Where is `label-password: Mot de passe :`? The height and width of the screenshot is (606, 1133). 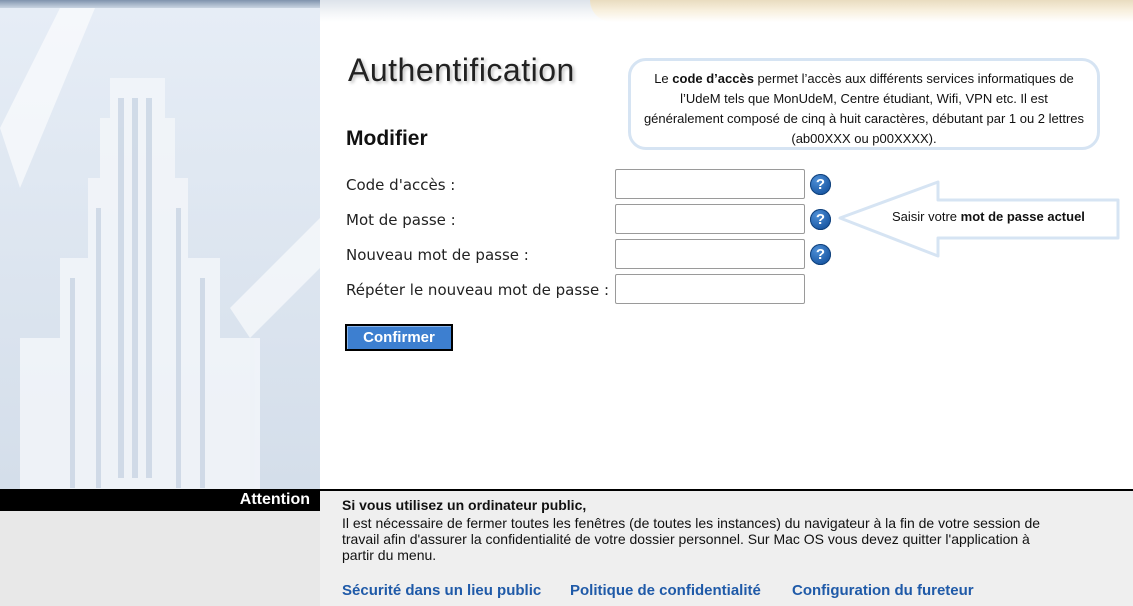 label-password: Mot de passe : is located at coordinates (401, 220).